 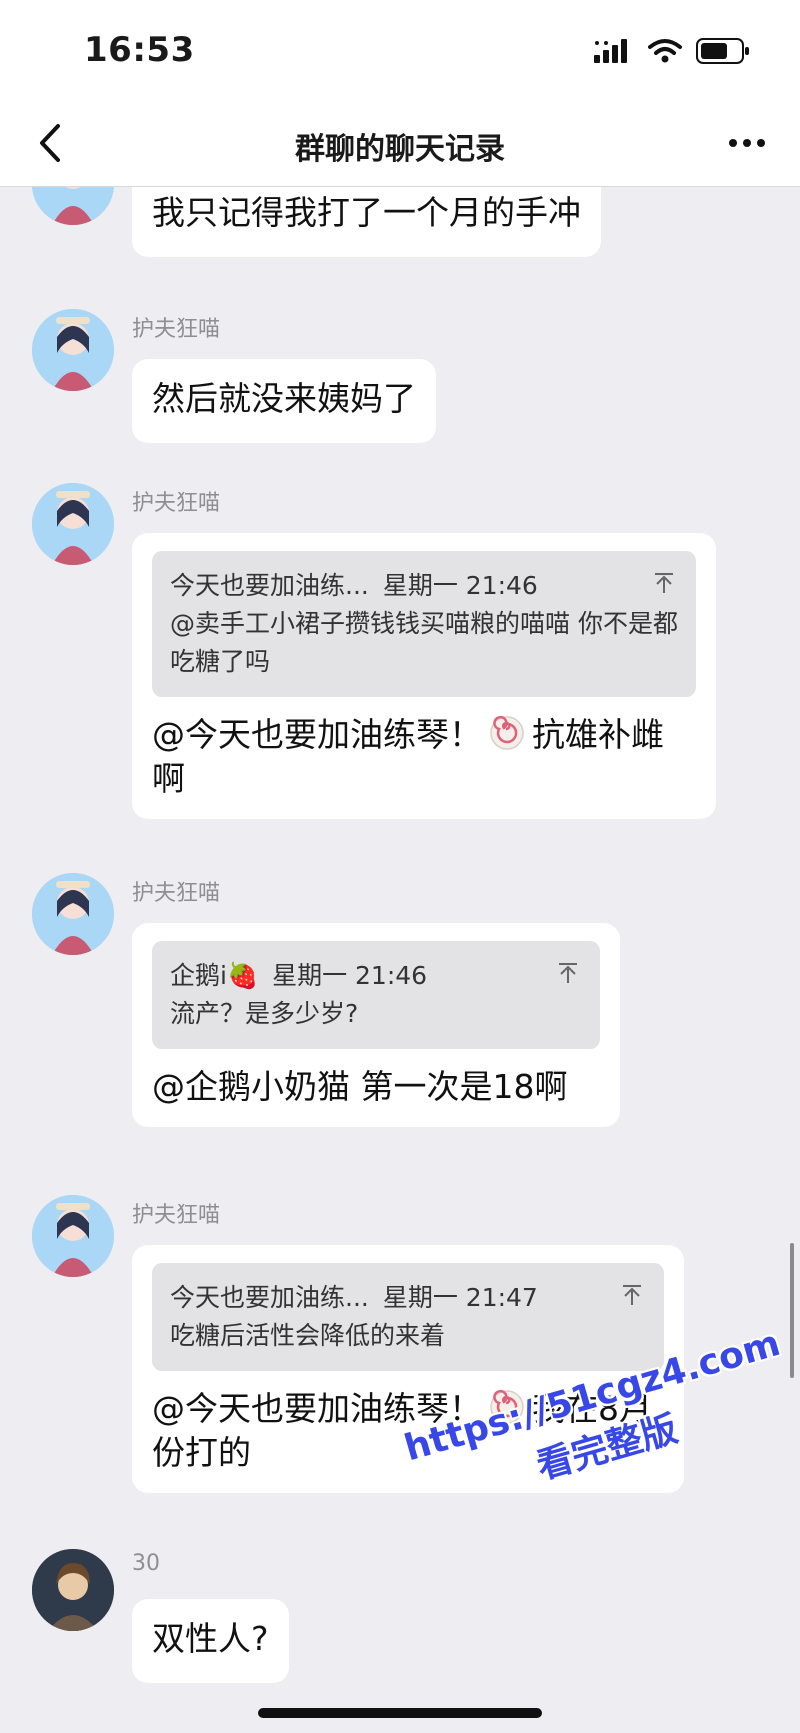 I want to click on scrollbar, so click(x=792, y=1310).